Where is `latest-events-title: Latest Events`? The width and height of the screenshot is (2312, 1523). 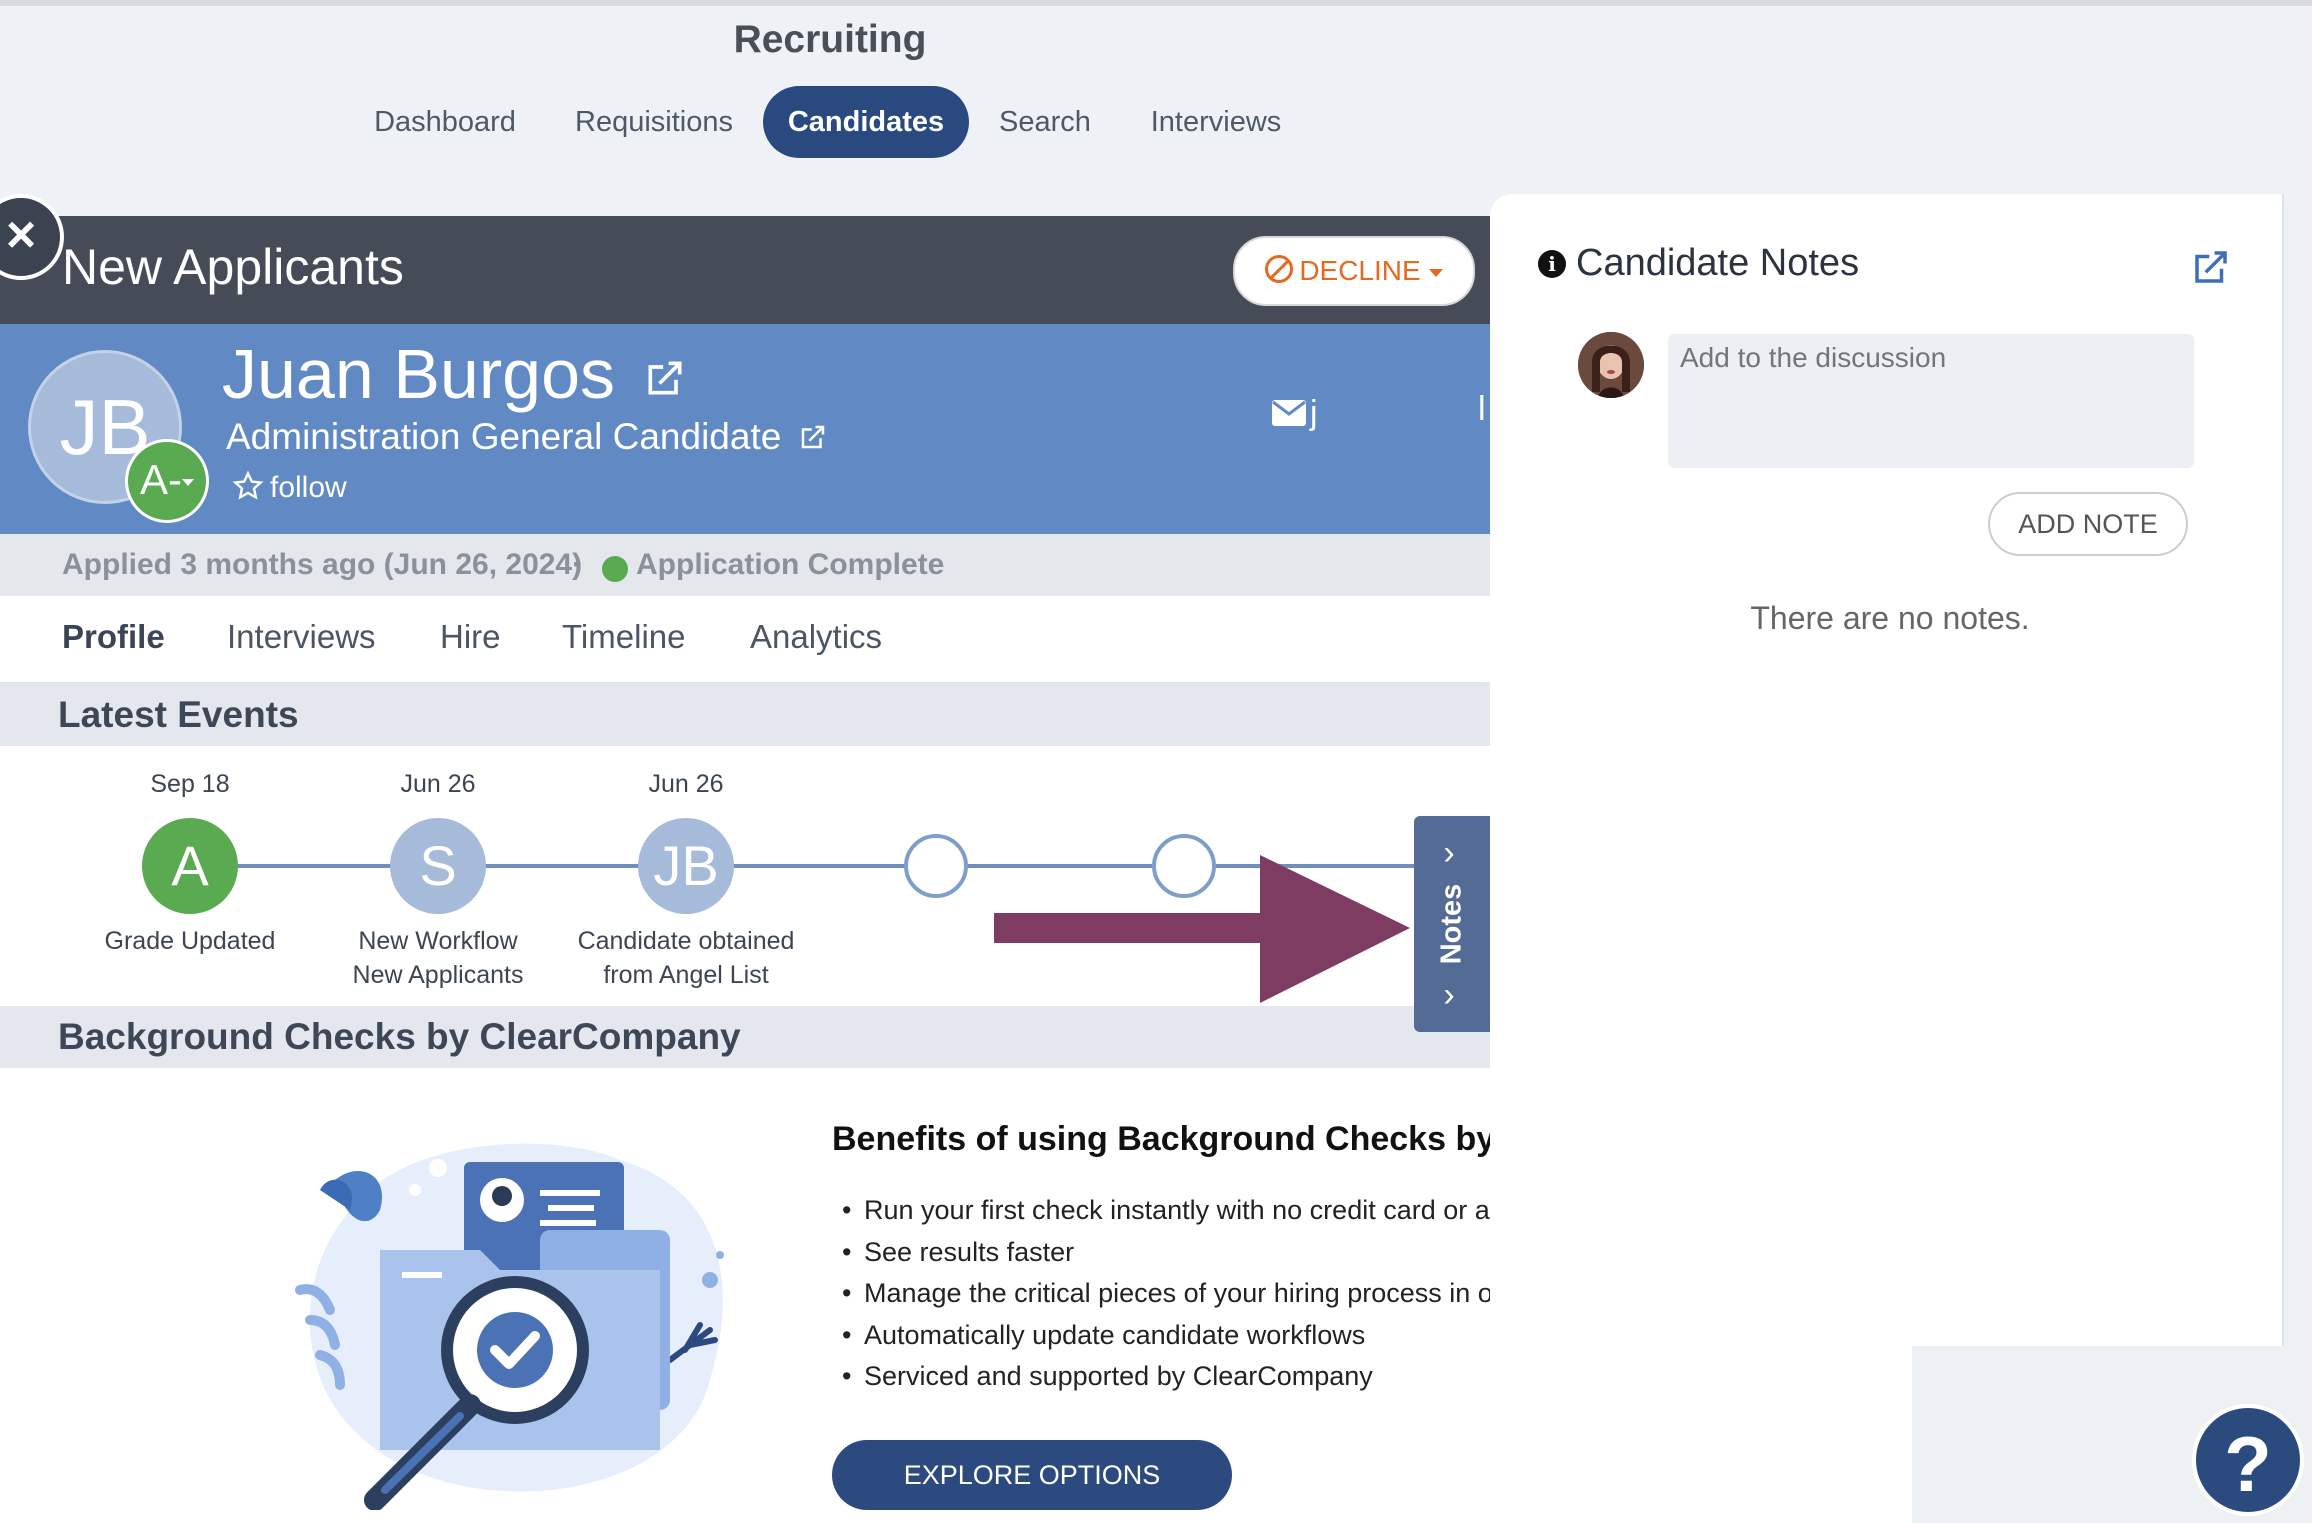 latest-events-title: Latest Events is located at coordinates (178, 714).